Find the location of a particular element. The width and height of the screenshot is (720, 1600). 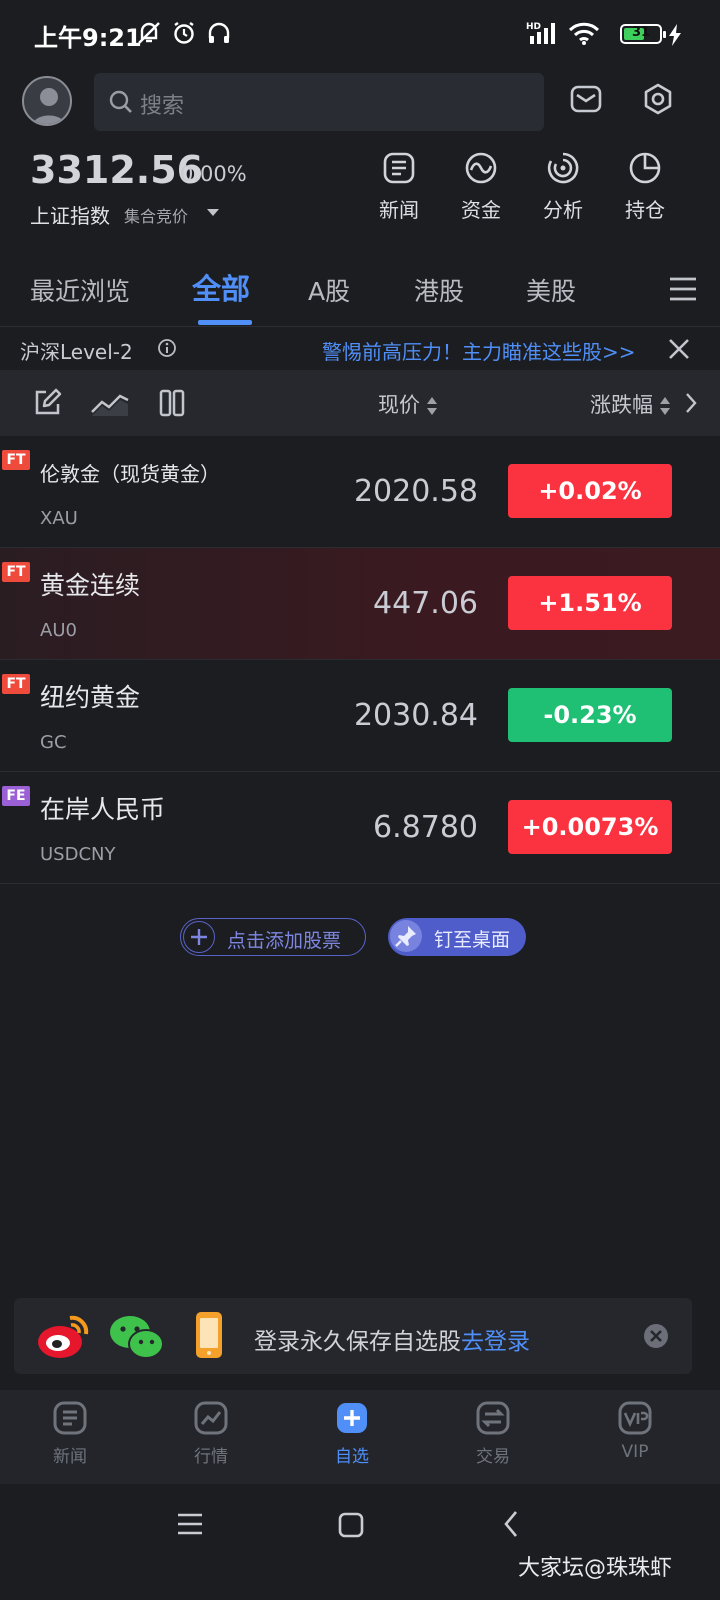

news-nav-icon is located at coordinates (70, 1418).